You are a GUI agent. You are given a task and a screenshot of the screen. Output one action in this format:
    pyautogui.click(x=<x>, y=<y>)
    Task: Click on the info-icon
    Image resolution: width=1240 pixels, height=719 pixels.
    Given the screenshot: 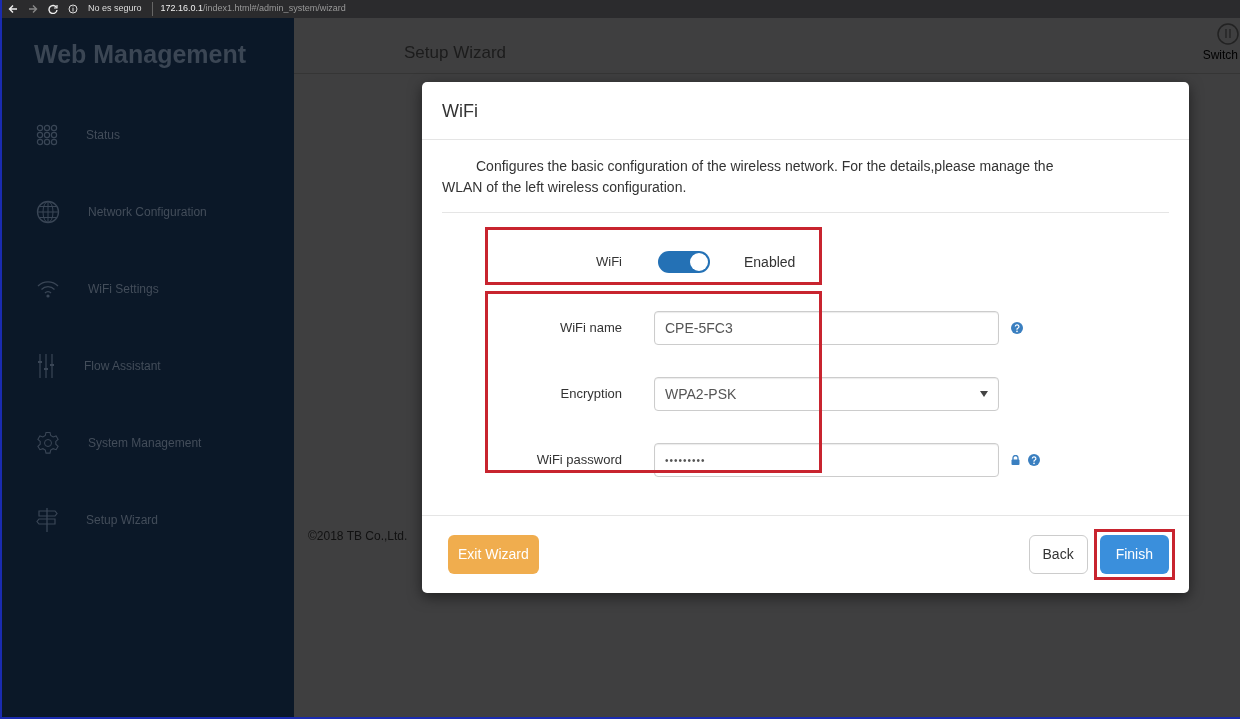 What is the action you would take?
    pyautogui.click(x=73, y=9)
    